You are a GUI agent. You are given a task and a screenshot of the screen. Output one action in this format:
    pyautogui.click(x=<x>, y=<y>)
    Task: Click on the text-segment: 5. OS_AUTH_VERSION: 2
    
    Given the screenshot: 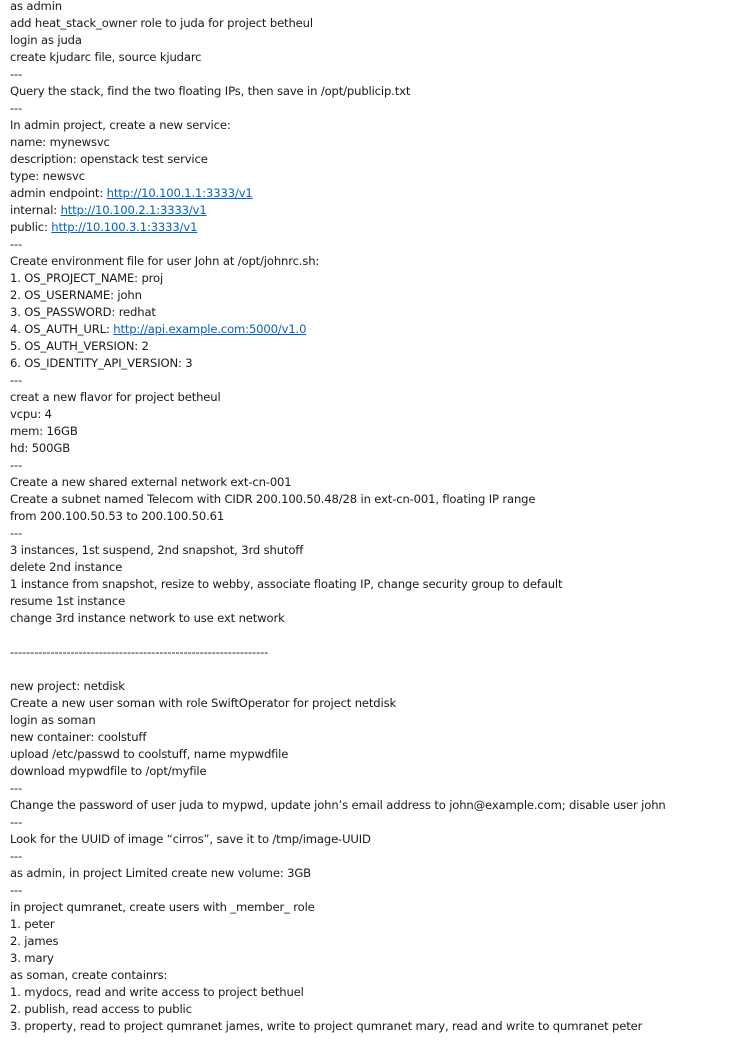 What is the action you would take?
    pyautogui.click(x=79, y=346)
    